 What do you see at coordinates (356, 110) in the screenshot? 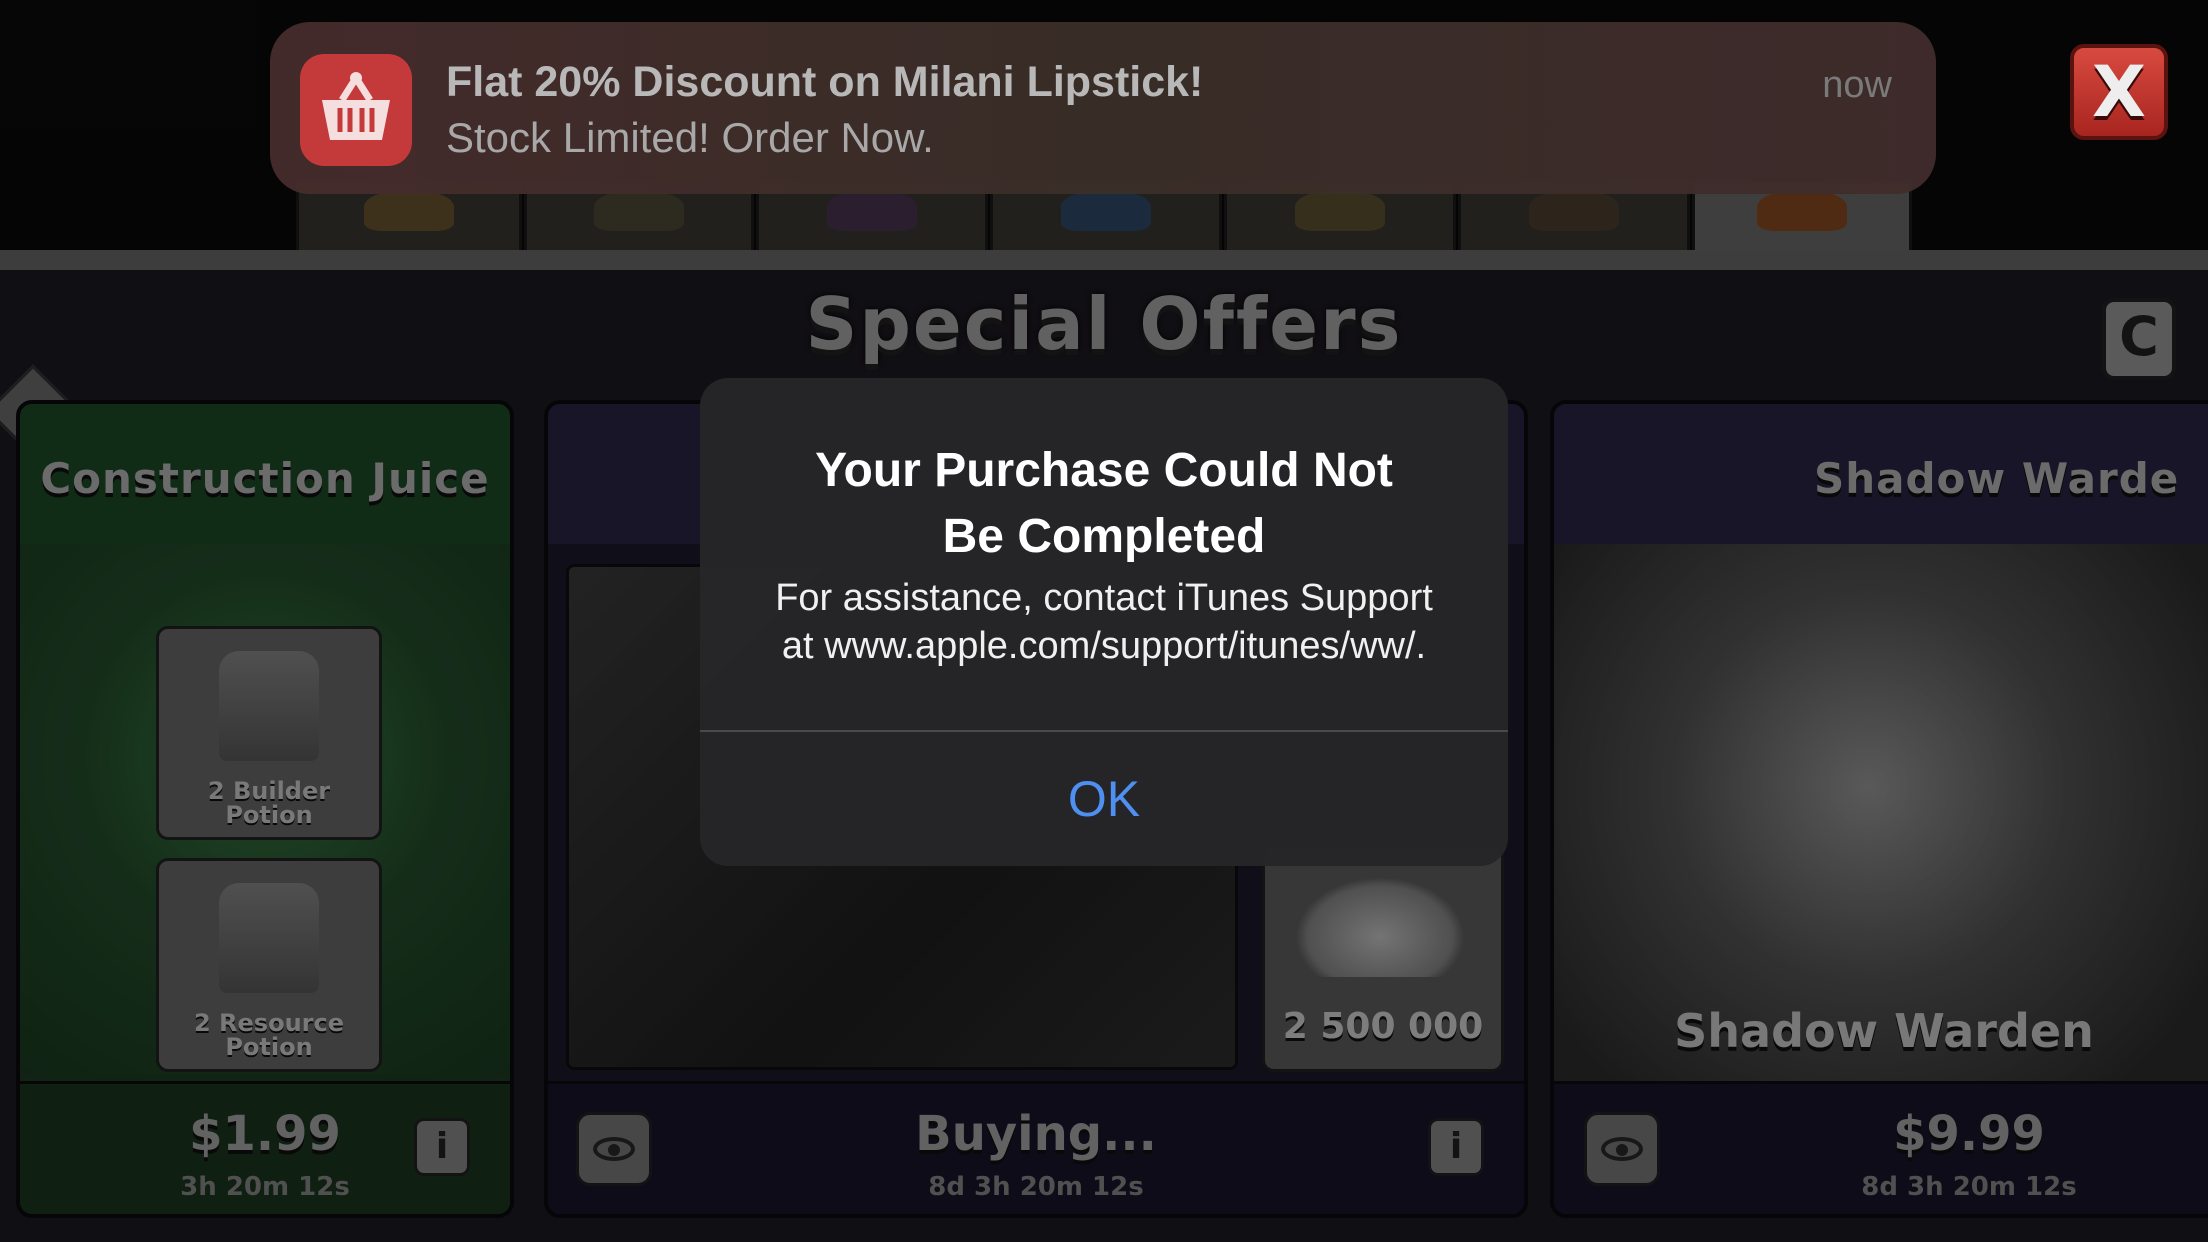
I see `shopping-basket-icon` at bounding box center [356, 110].